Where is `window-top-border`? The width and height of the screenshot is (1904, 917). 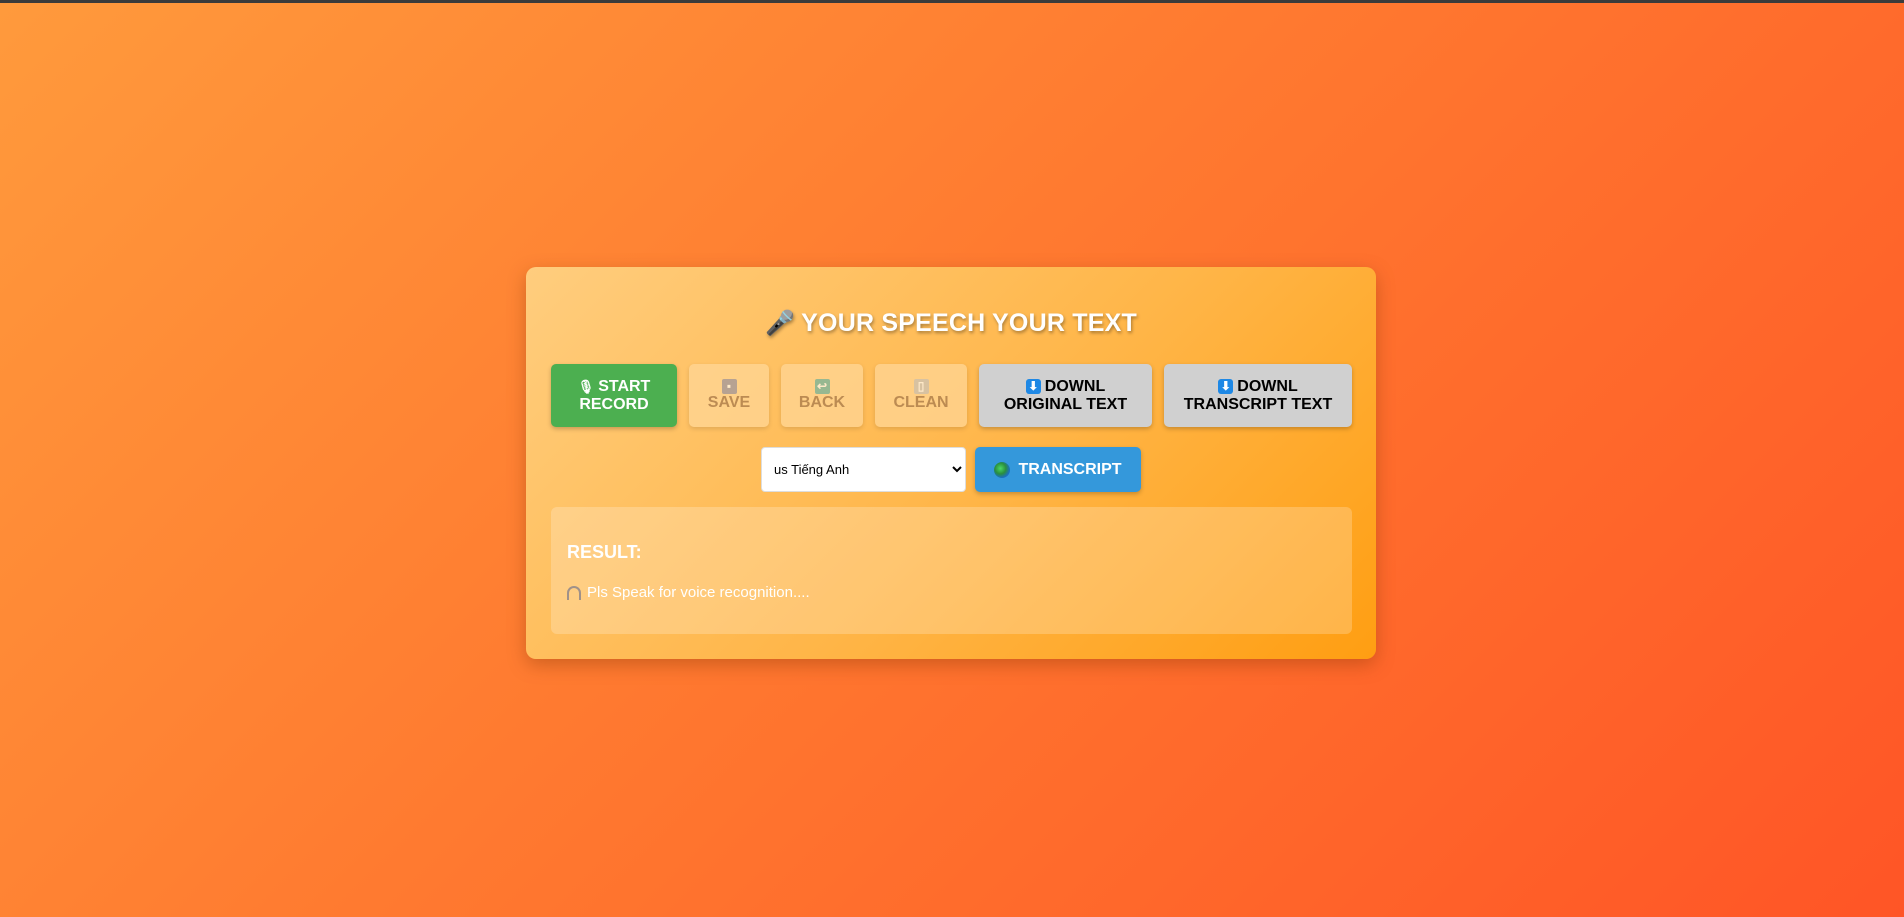
window-top-border is located at coordinates (952, 1).